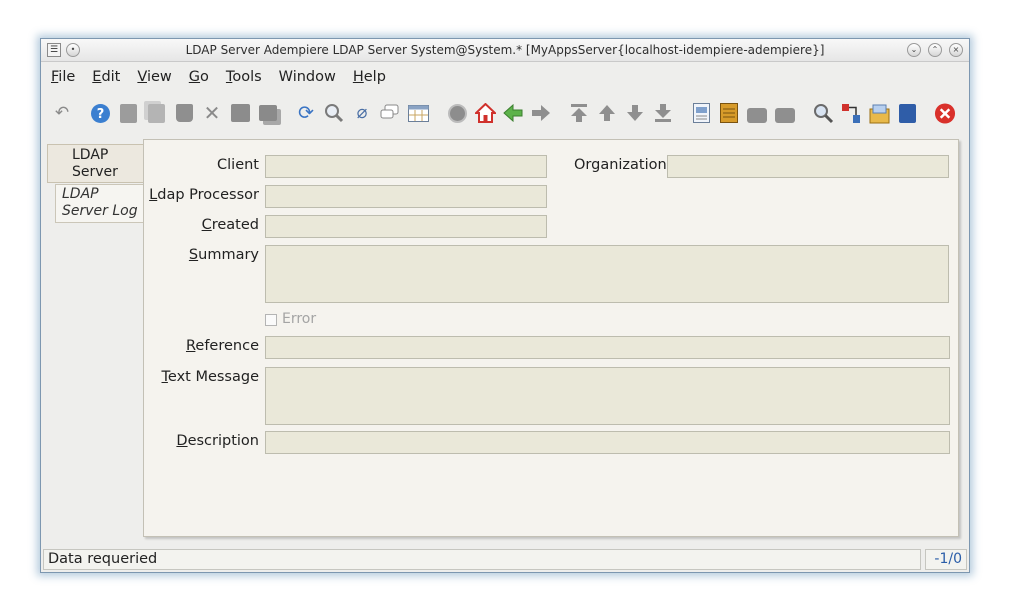 This screenshot has height=613, width=1010. What do you see at coordinates (362, 113) in the screenshot?
I see `attachment-icon: ⌀` at bounding box center [362, 113].